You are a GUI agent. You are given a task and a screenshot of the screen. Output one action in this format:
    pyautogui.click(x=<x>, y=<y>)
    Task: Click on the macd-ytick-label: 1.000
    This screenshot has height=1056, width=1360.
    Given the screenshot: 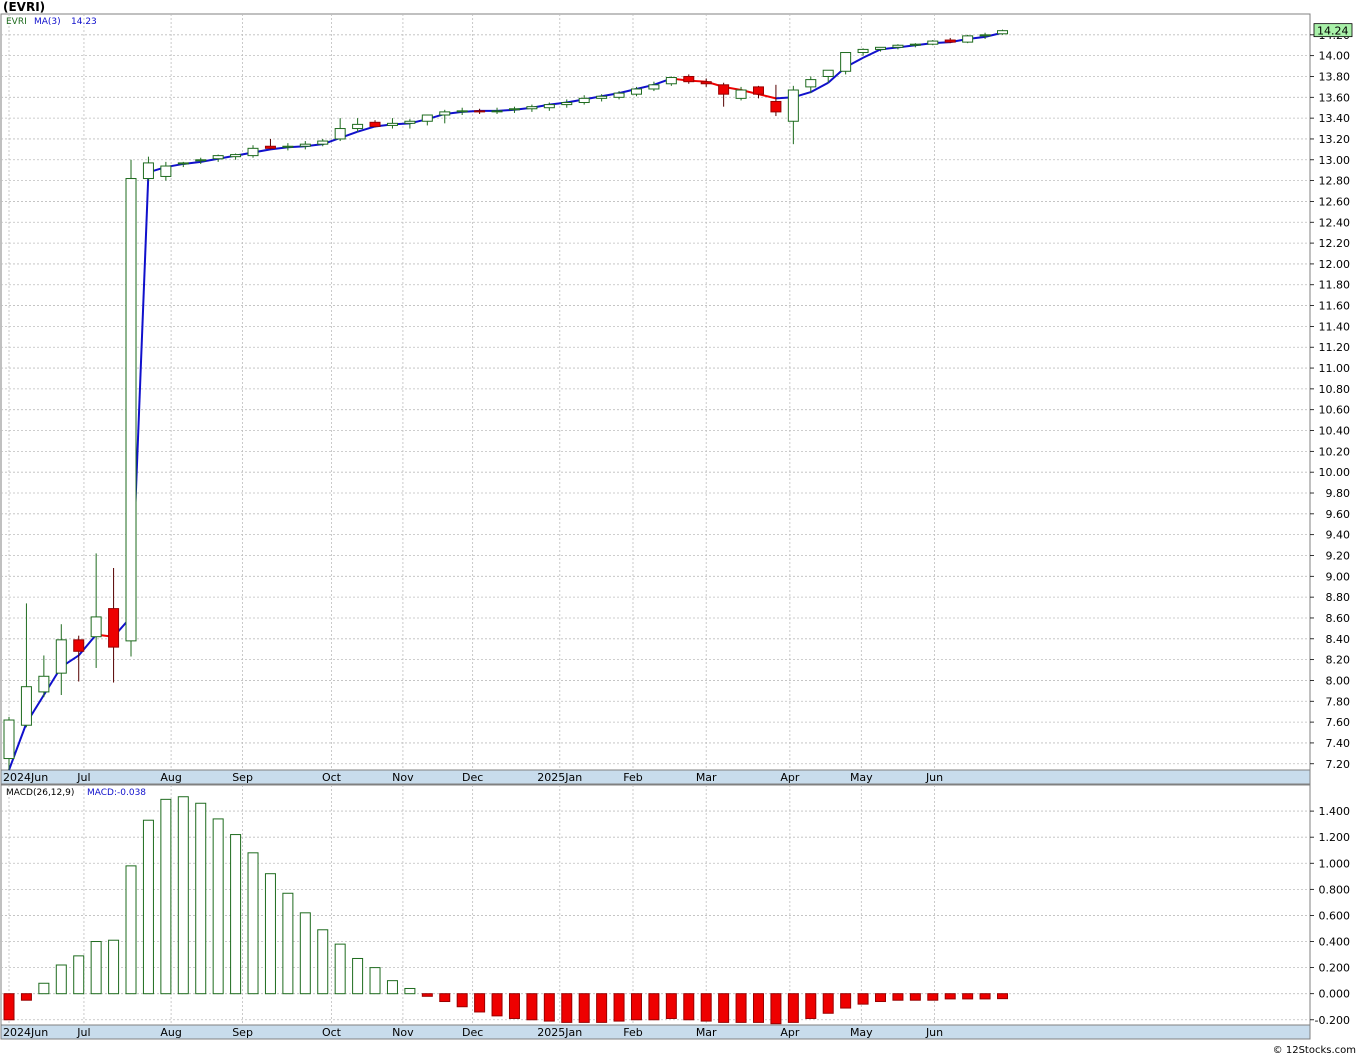 What is the action you would take?
    pyautogui.click(x=1335, y=863)
    